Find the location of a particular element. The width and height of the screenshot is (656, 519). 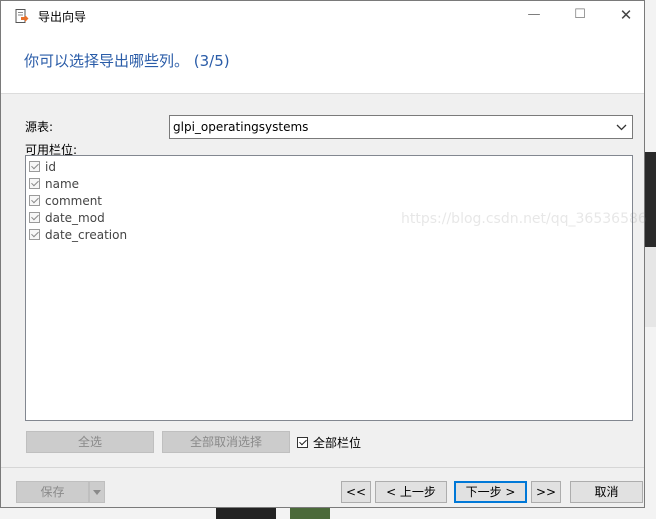

list-item: date_mod is located at coordinates (67, 217).